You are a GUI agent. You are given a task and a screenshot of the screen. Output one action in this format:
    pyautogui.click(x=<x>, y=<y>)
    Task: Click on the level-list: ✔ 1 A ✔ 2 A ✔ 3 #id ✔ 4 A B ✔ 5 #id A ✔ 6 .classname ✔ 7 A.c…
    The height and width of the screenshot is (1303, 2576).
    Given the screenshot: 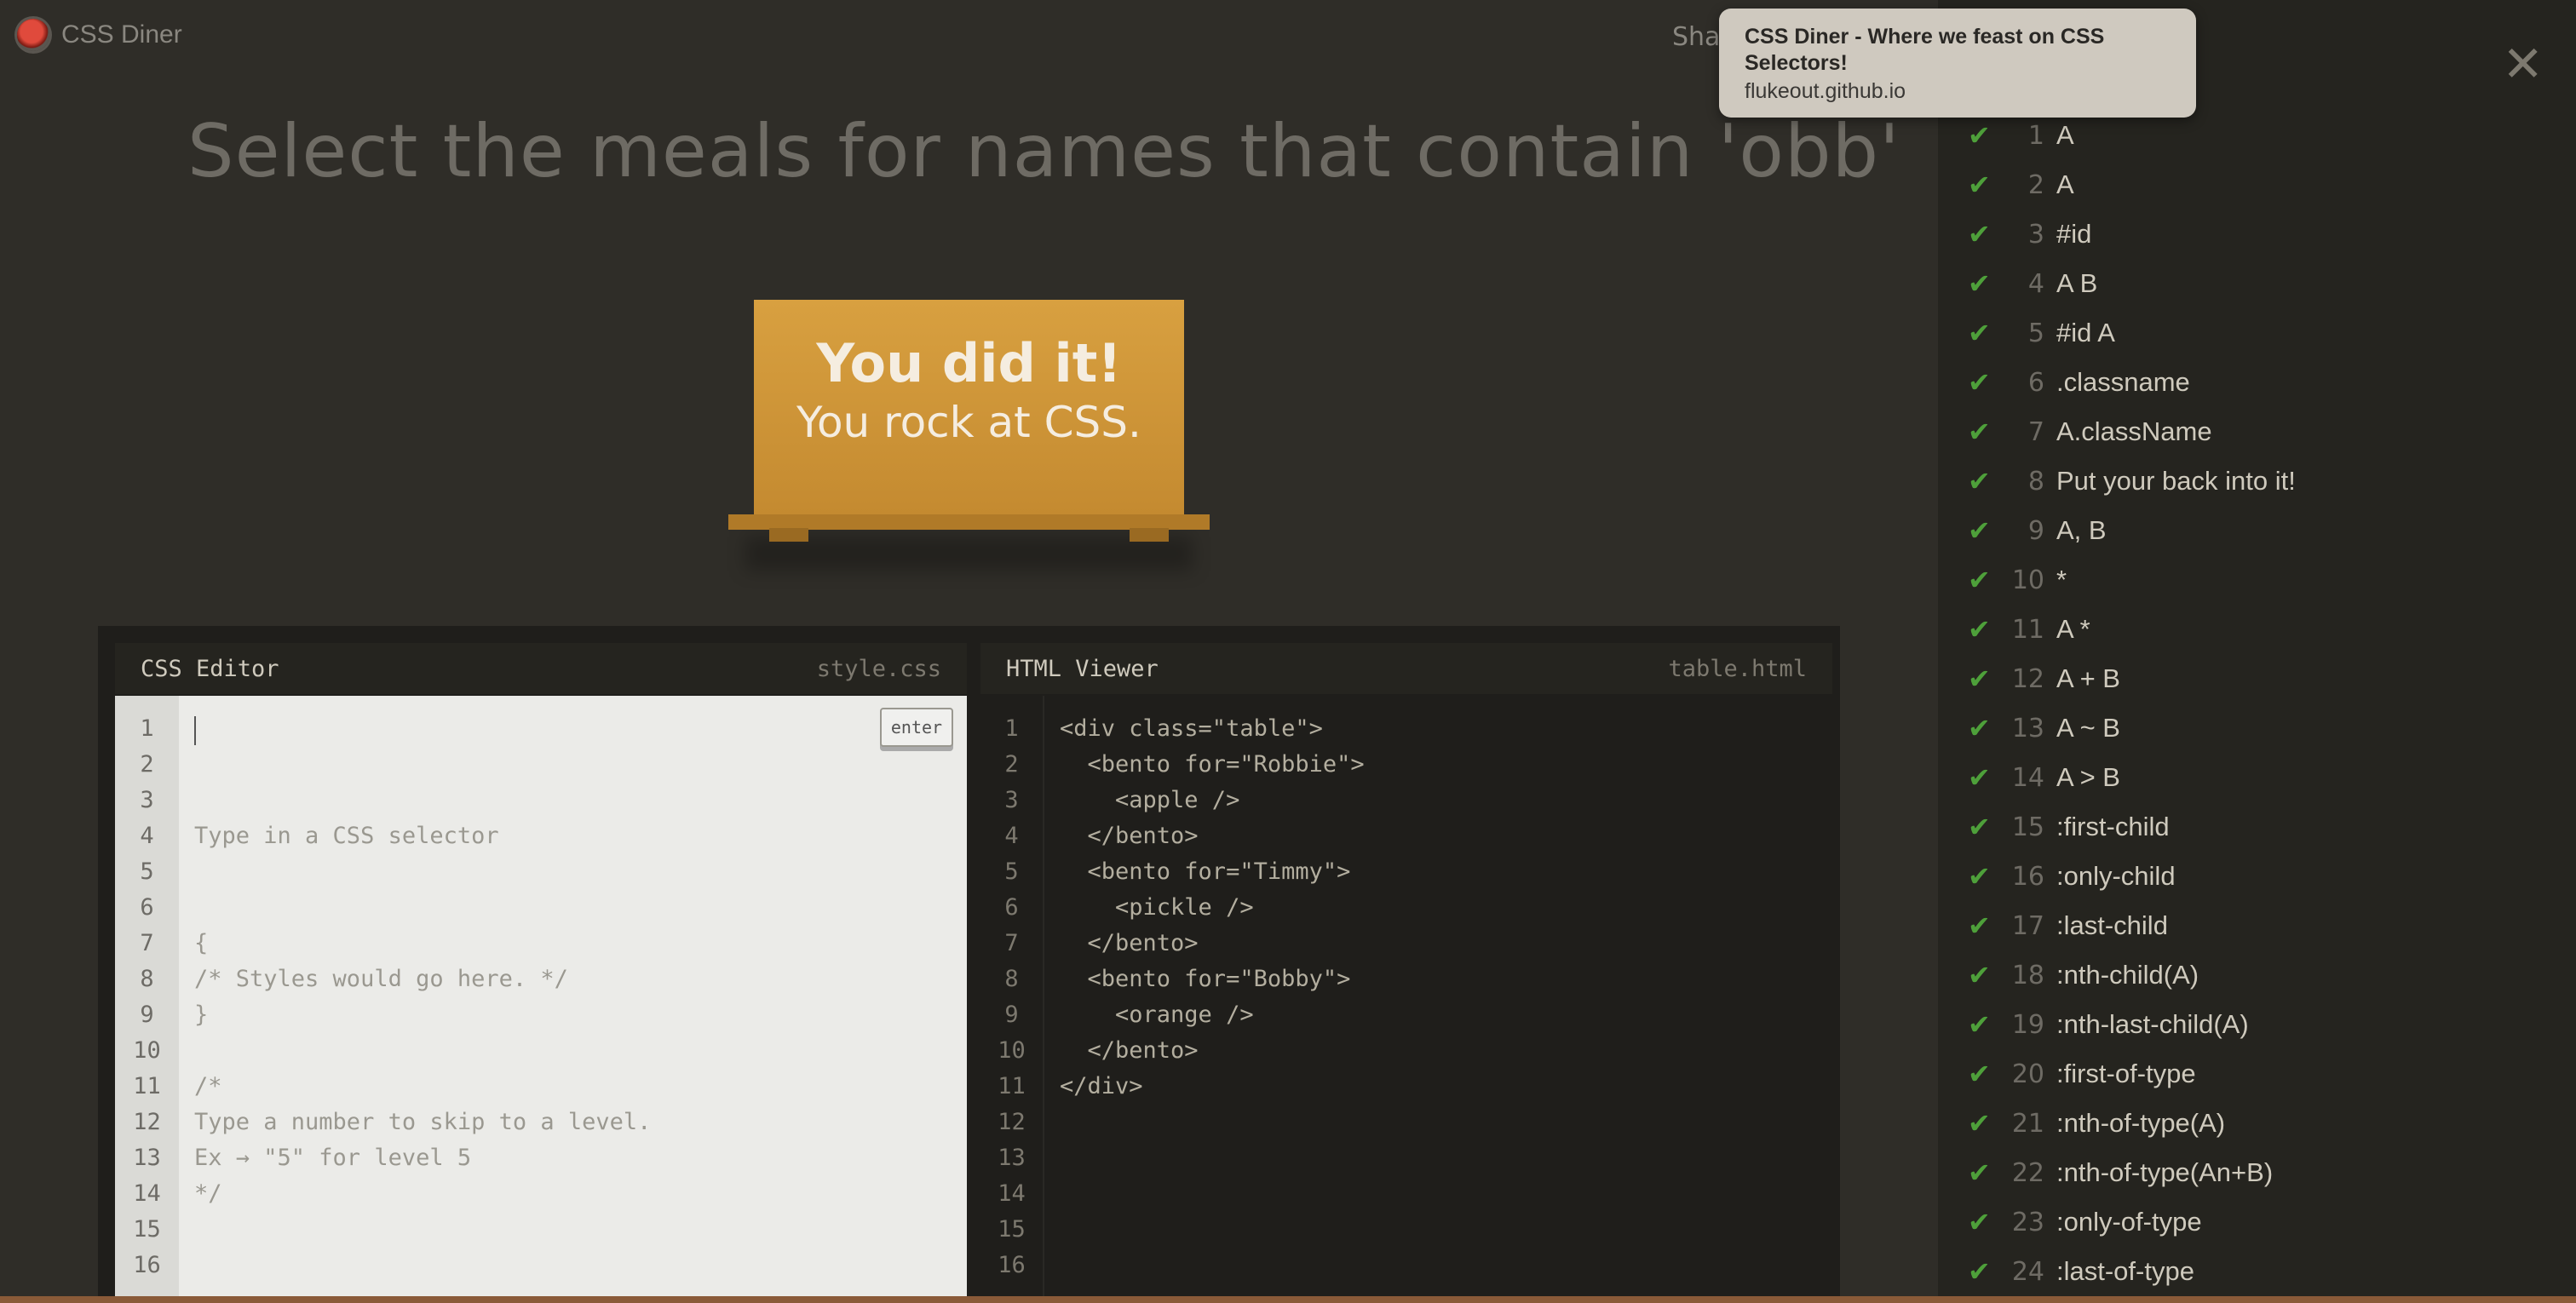 What is the action you would take?
    pyautogui.click(x=2132, y=703)
    